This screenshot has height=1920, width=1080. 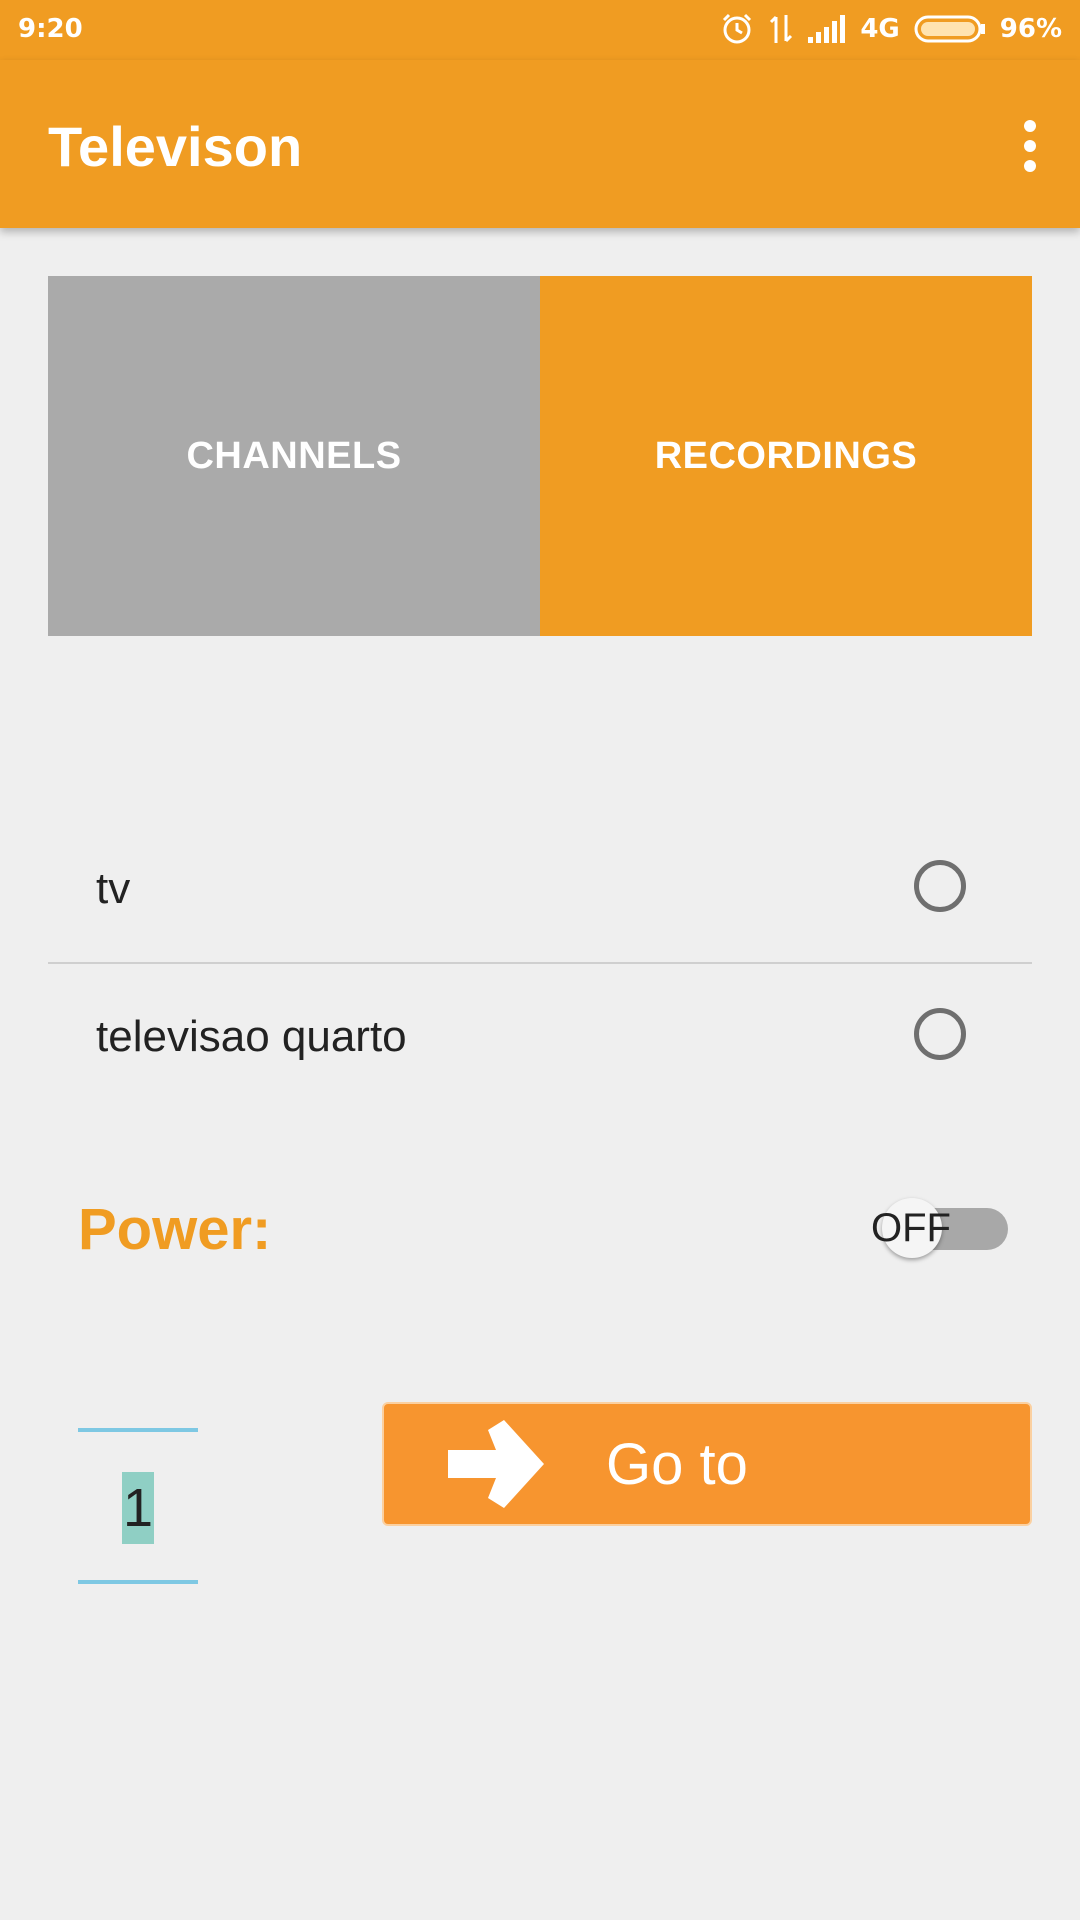 I want to click on tab-channels-label: CHANNELS, so click(x=294, y=455).